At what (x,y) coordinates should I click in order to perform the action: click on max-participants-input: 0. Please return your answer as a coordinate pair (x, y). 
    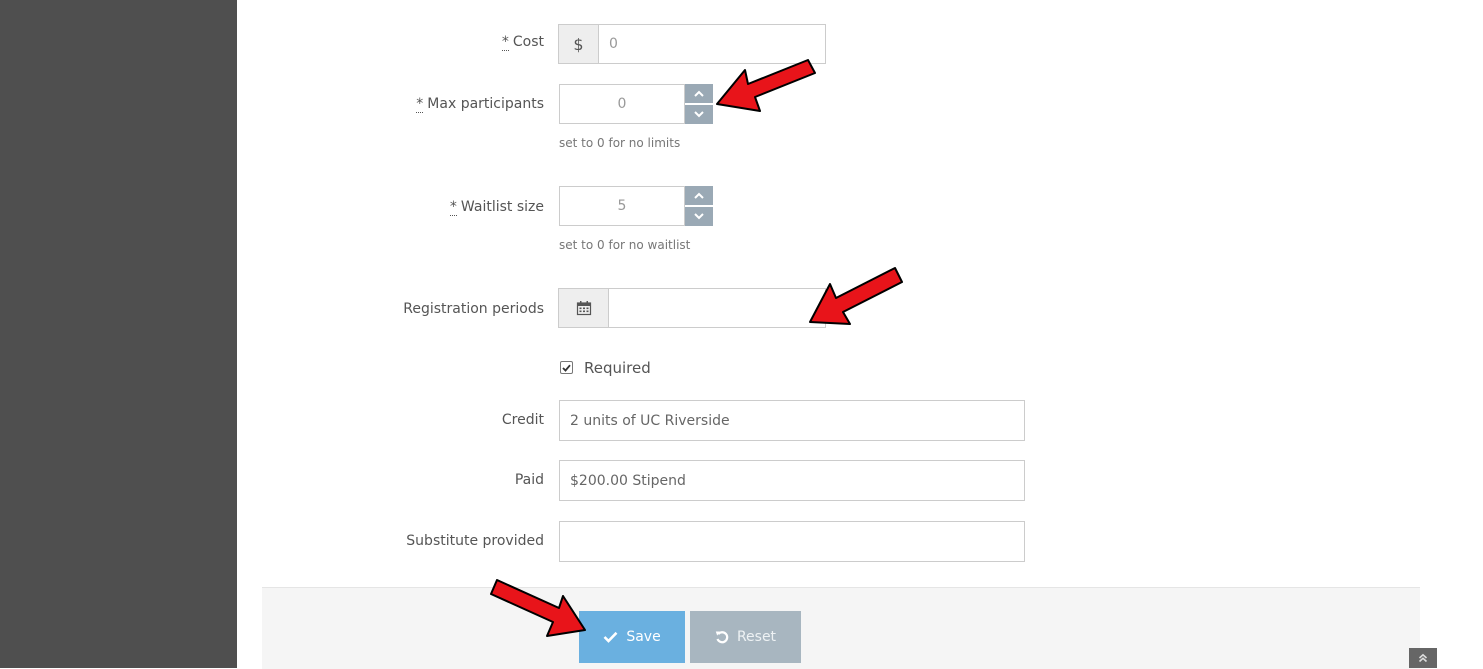
    Looking at the image, I should click on (622, 104).